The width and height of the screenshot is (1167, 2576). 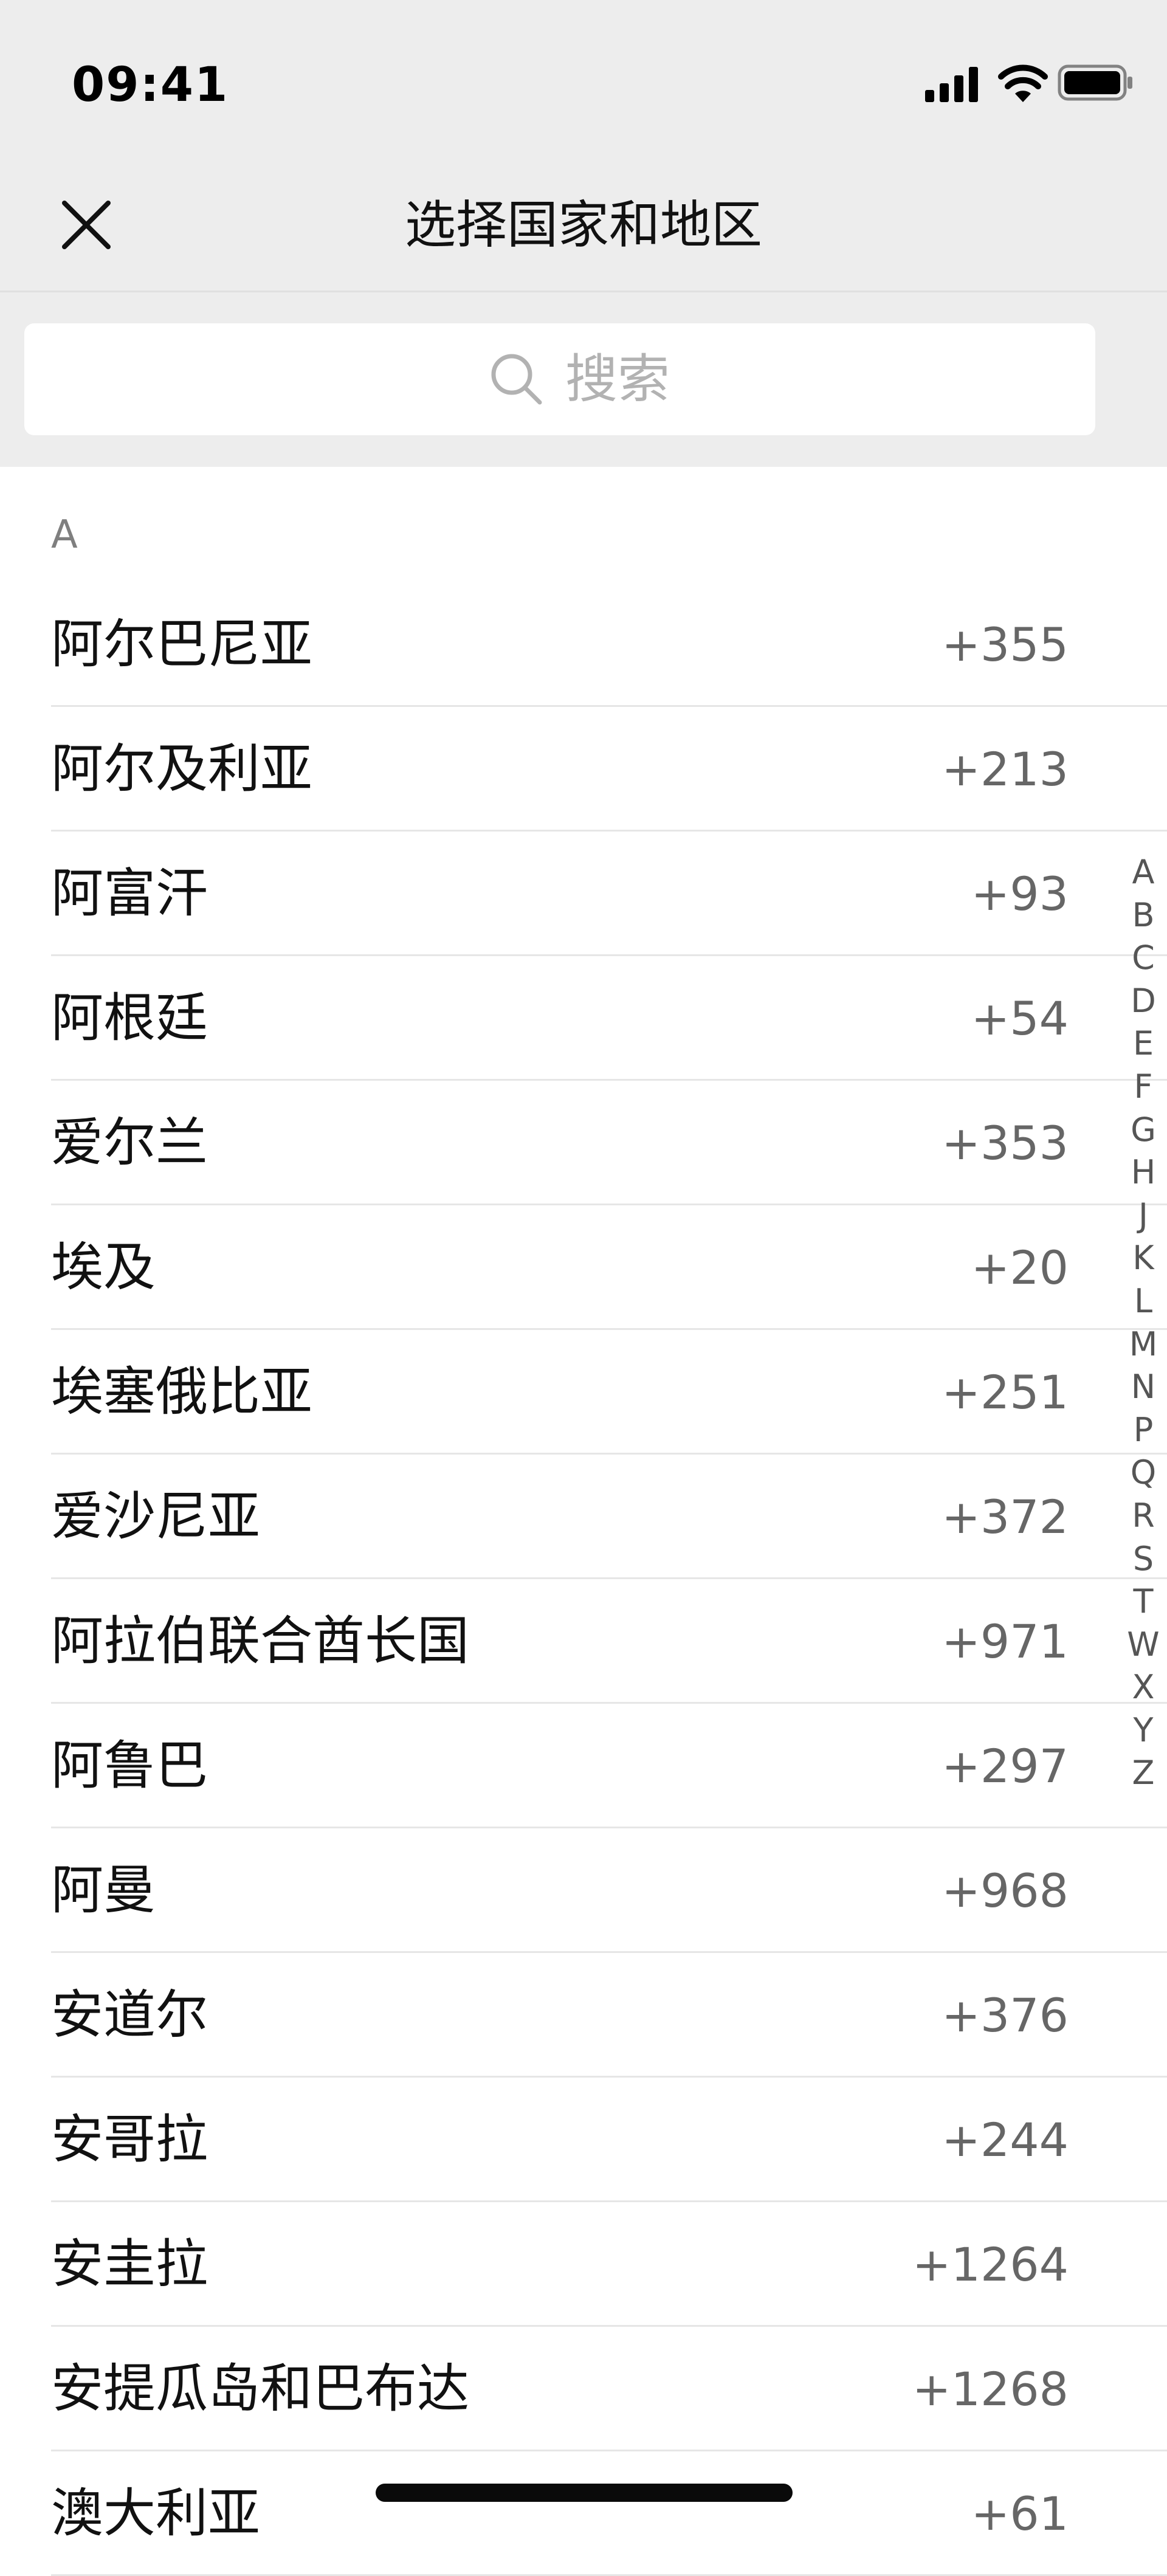 What do you see at coordinates (951, 84) in the screenshot?
I see `signal-icon` at bounding box center [951, 84].